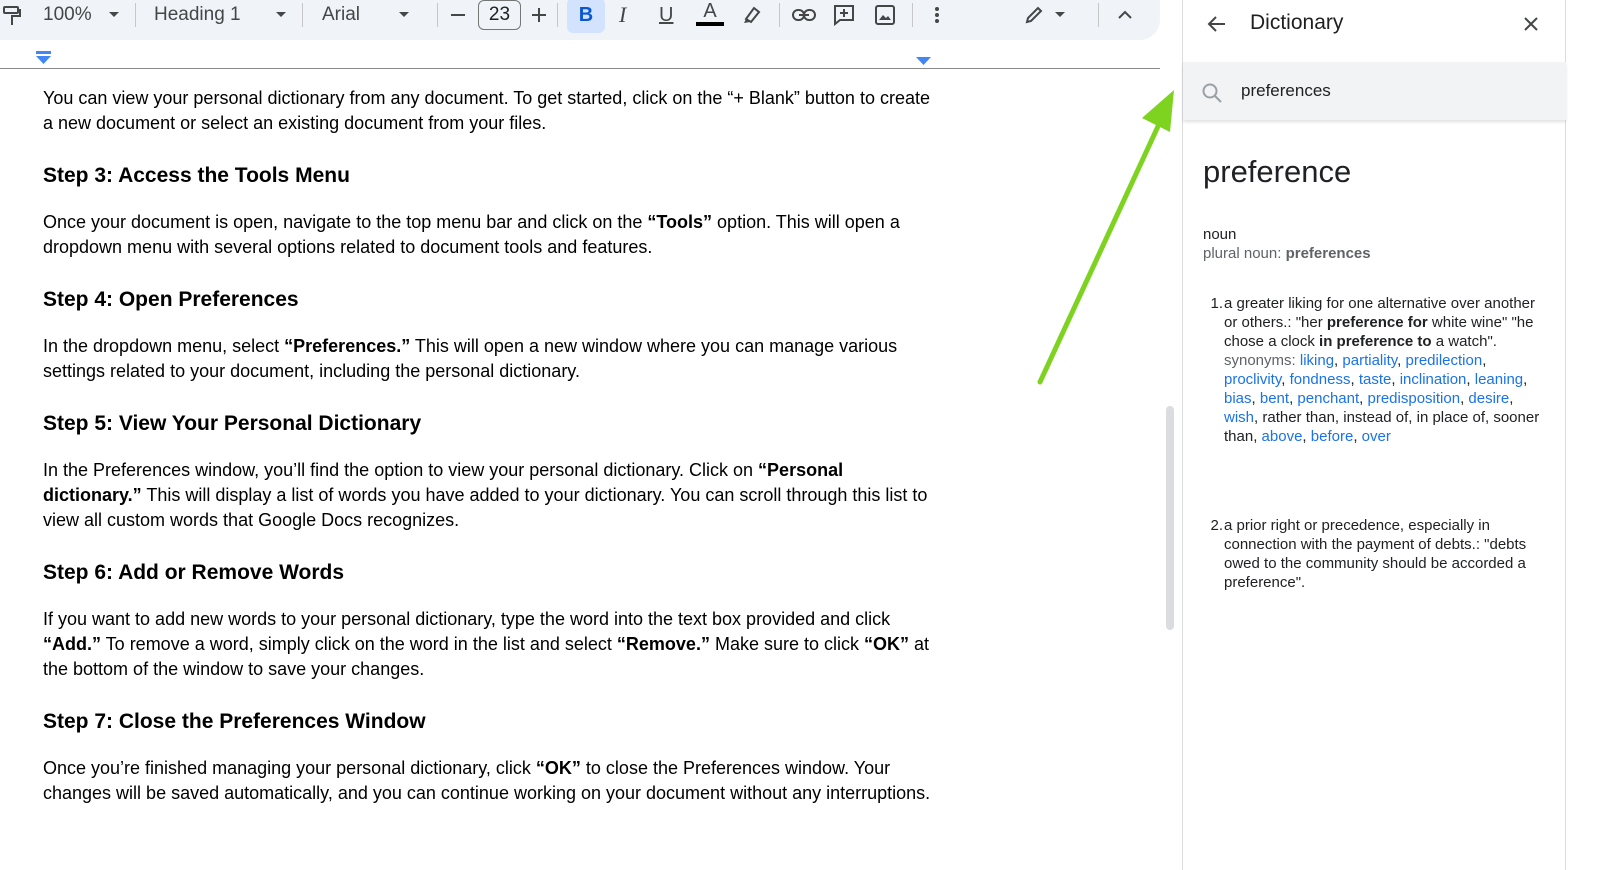 The image size is (1600, 870). What do you see at coordinates (1045, 15) in the screenshot?
I see `editing-mode-button` at bounding box center [1045, 15].